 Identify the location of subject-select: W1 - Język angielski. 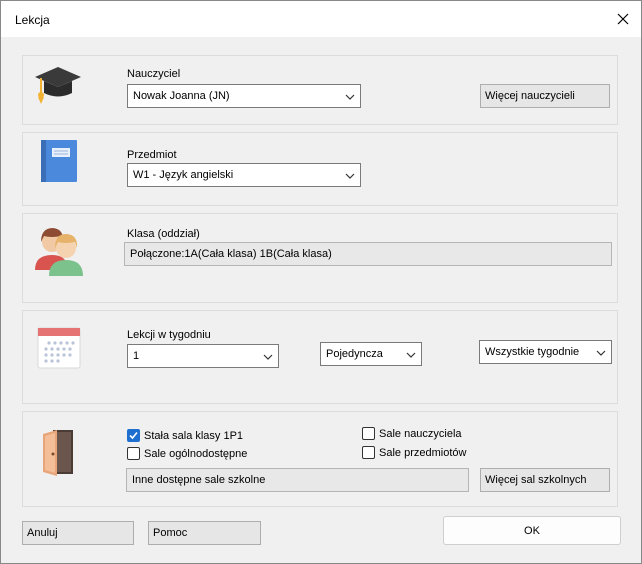
(244, 175).